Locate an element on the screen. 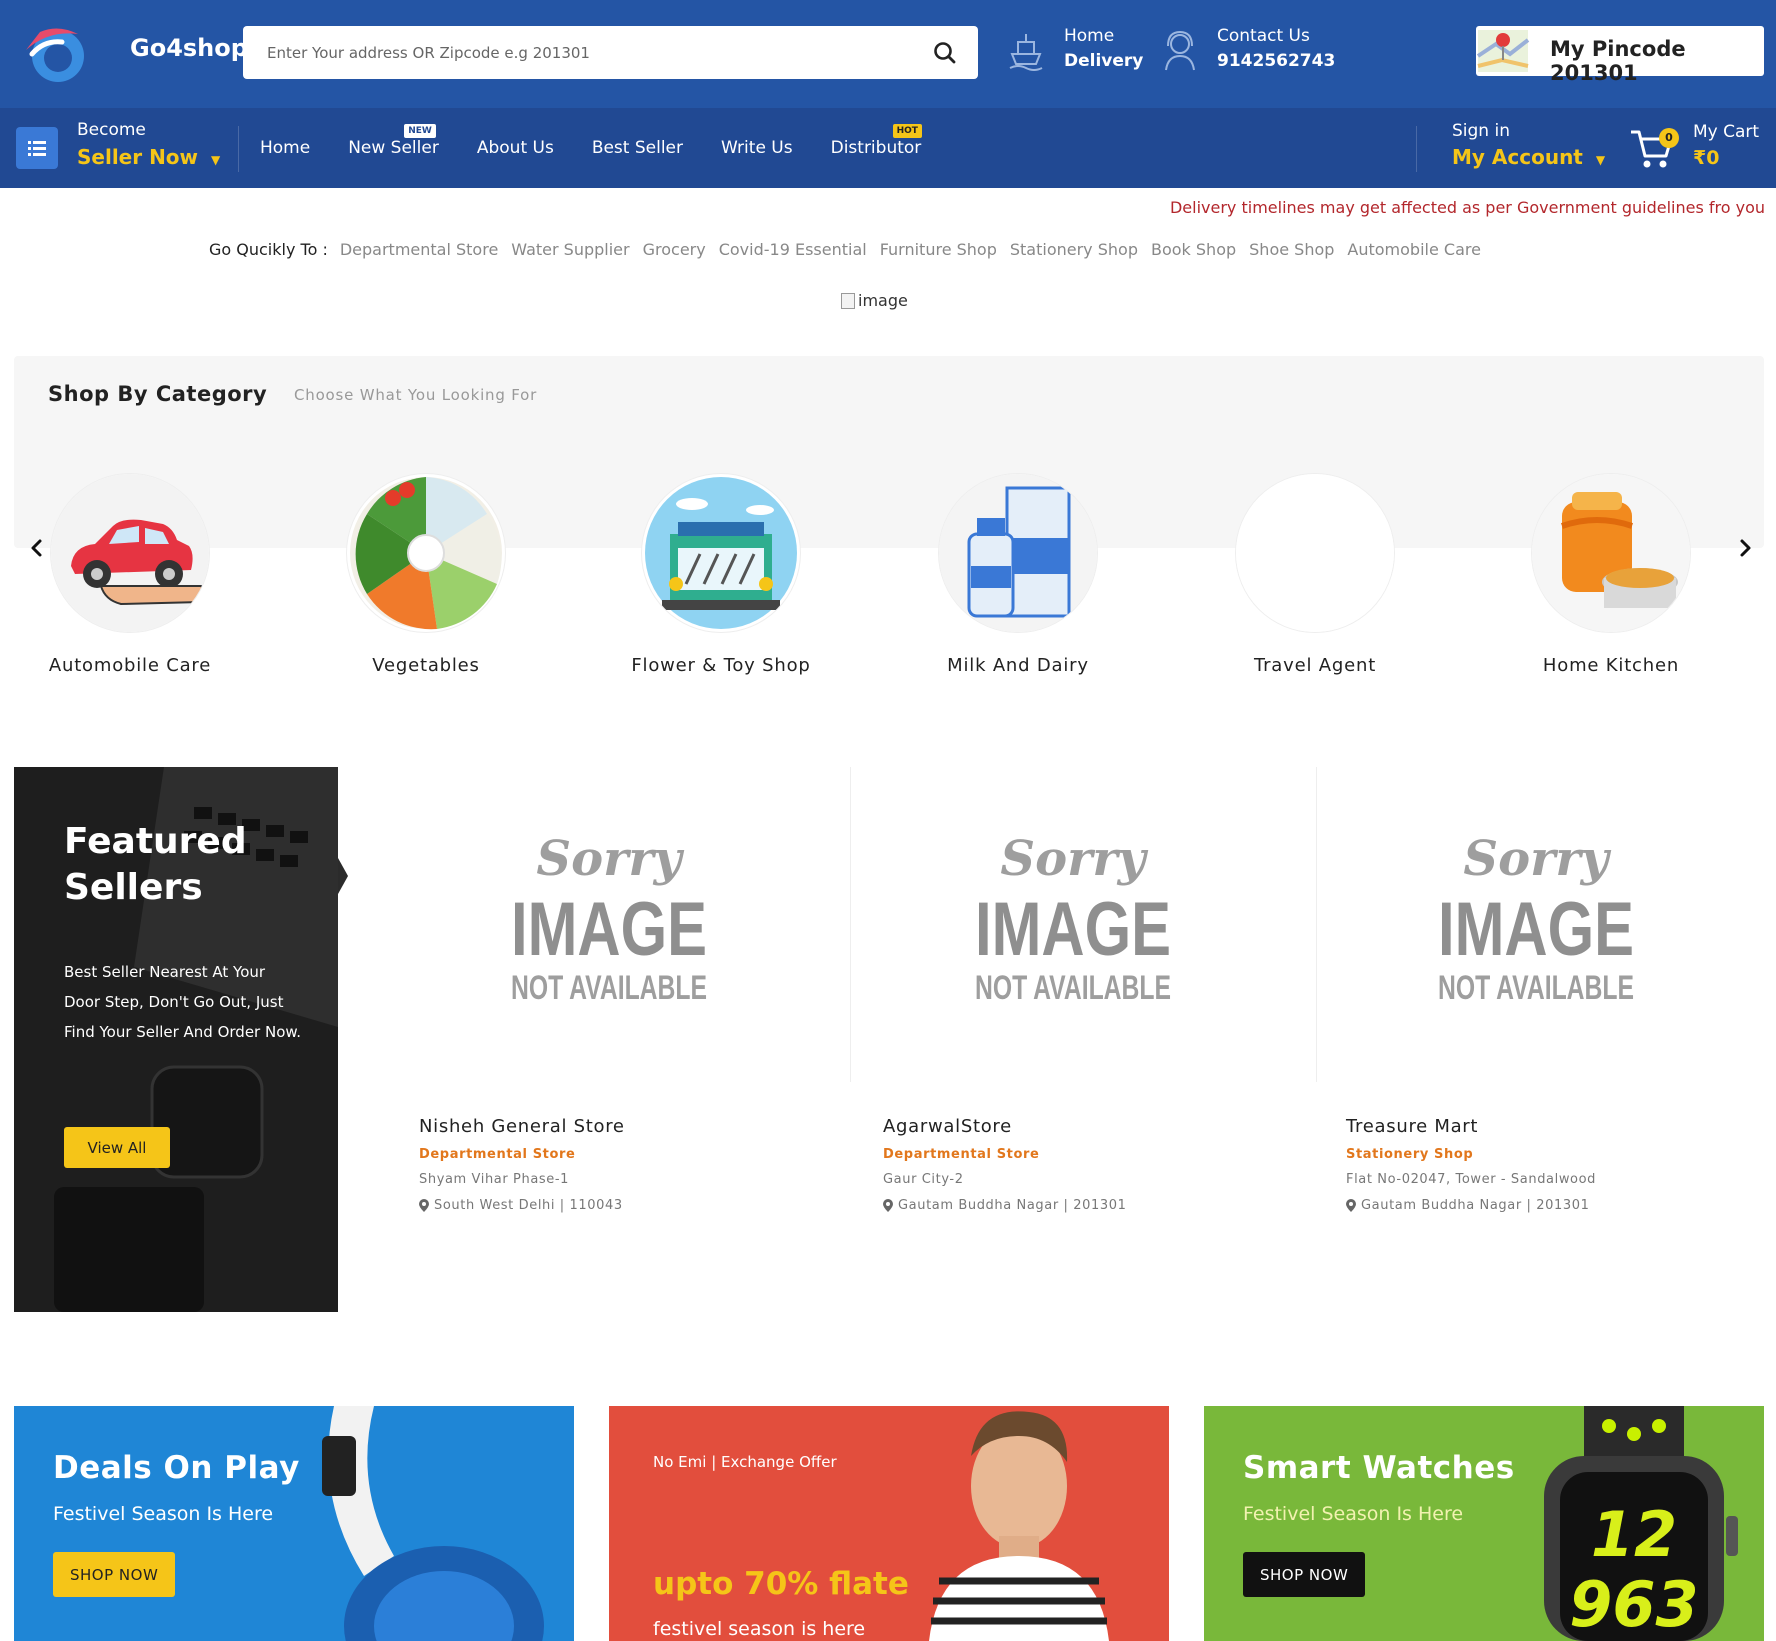 Image resolution: width=1776 pixels, height=1641 pixels. nav-new-seller: NEW New Seller is located at coordinates (393, 148).